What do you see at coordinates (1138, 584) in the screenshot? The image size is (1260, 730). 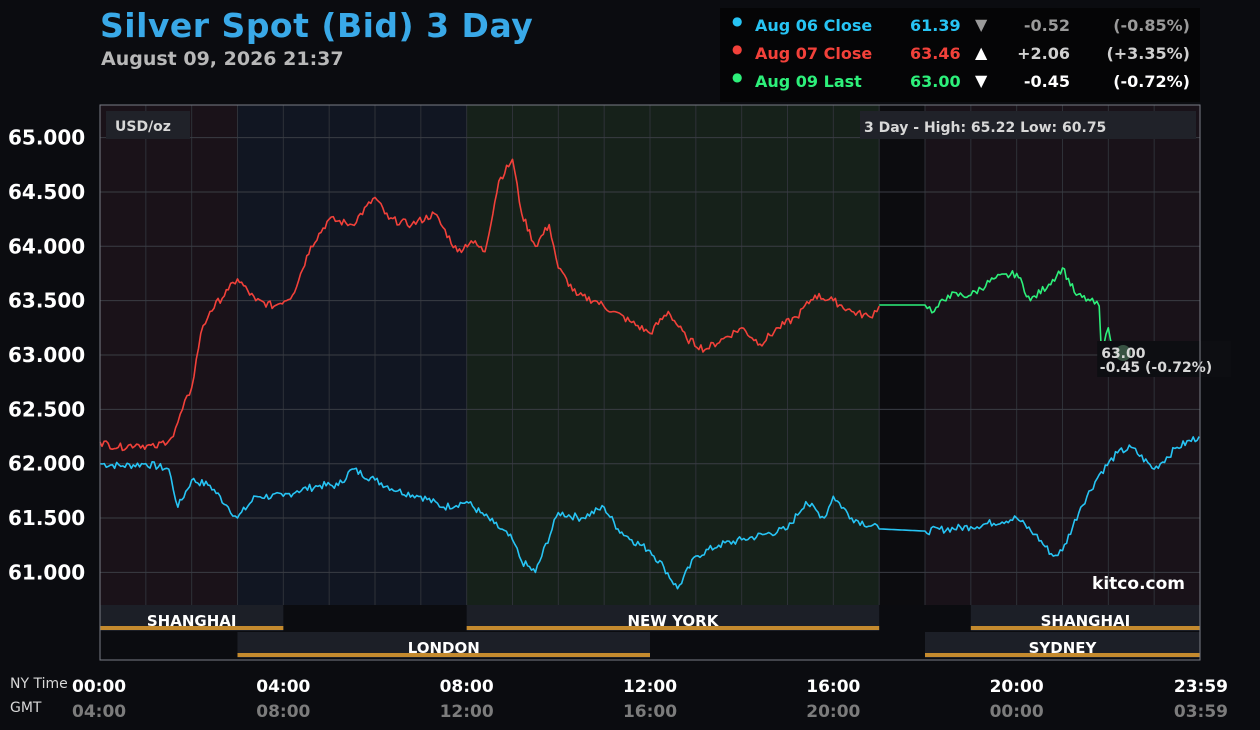 I see `watermark-logo: kitco.com` at bounding box center [1138, 584].